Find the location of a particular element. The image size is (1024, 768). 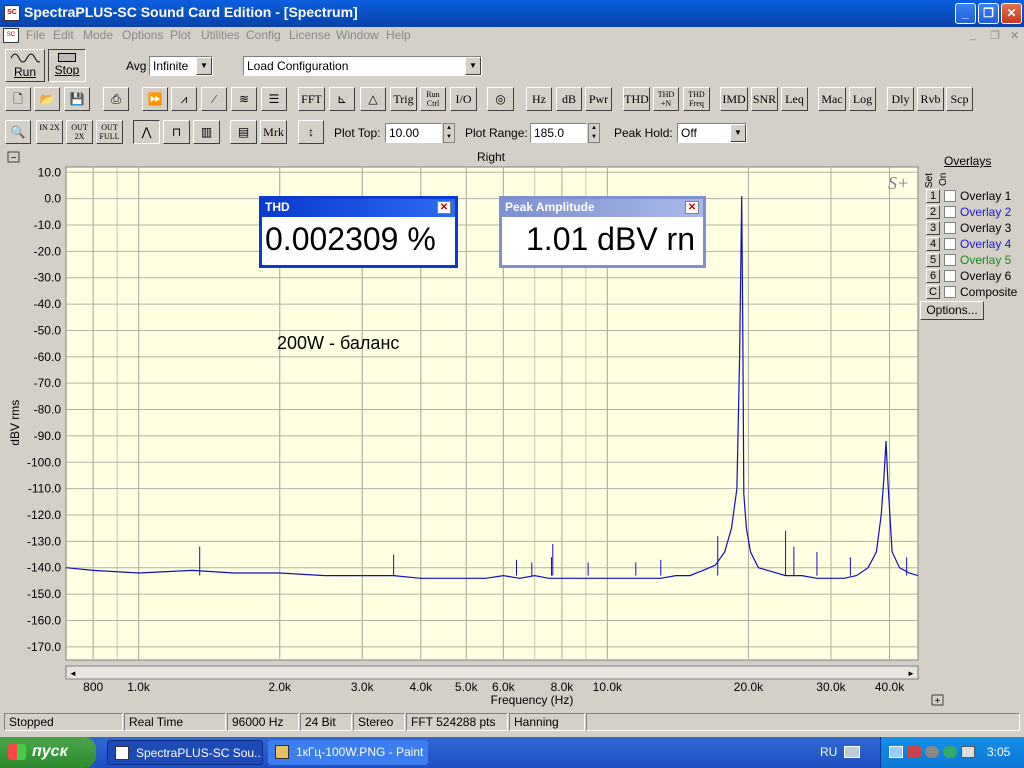

triangle-icon: △ is located at coordinates (373, 99).